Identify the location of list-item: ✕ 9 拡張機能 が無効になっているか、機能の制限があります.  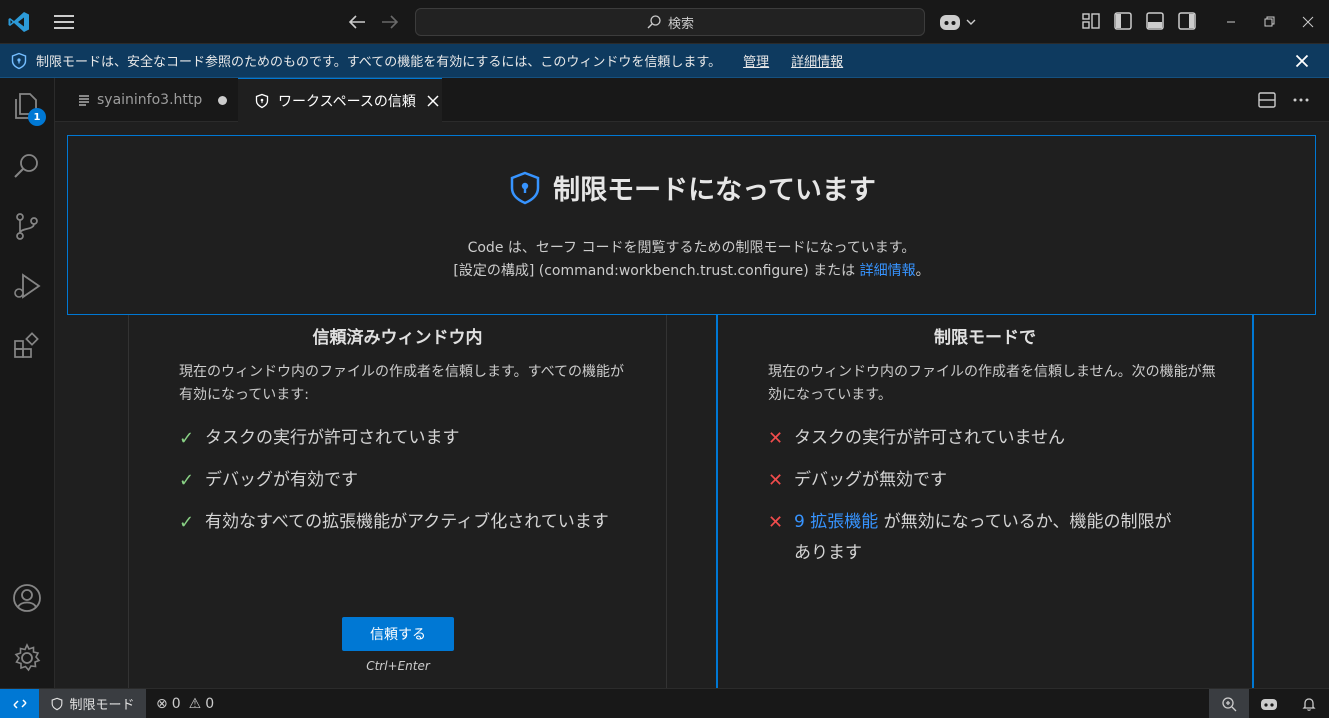
(973, 538).